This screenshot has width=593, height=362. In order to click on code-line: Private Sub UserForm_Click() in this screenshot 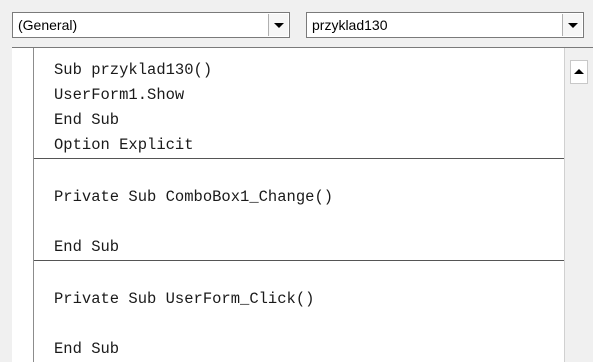, I will do `click(184, 299)`.